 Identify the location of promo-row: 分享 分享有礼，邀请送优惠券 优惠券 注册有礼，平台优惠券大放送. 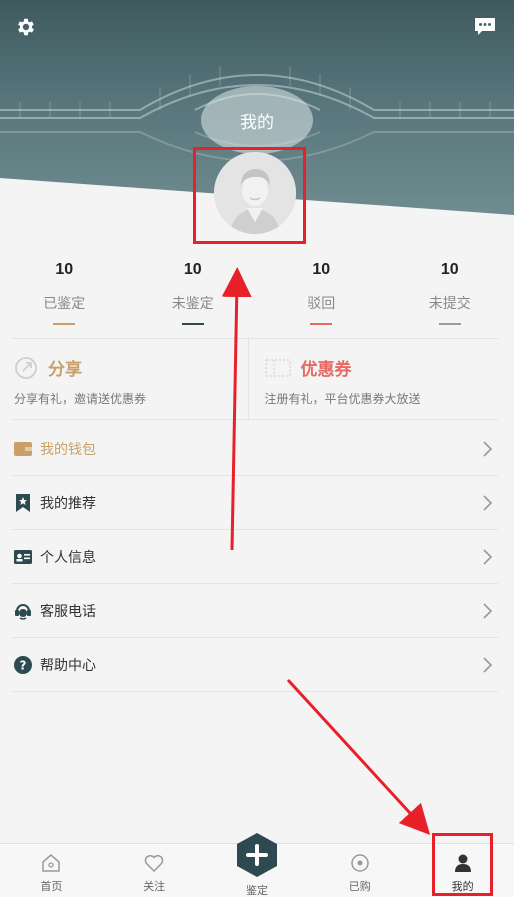
(255, 379).